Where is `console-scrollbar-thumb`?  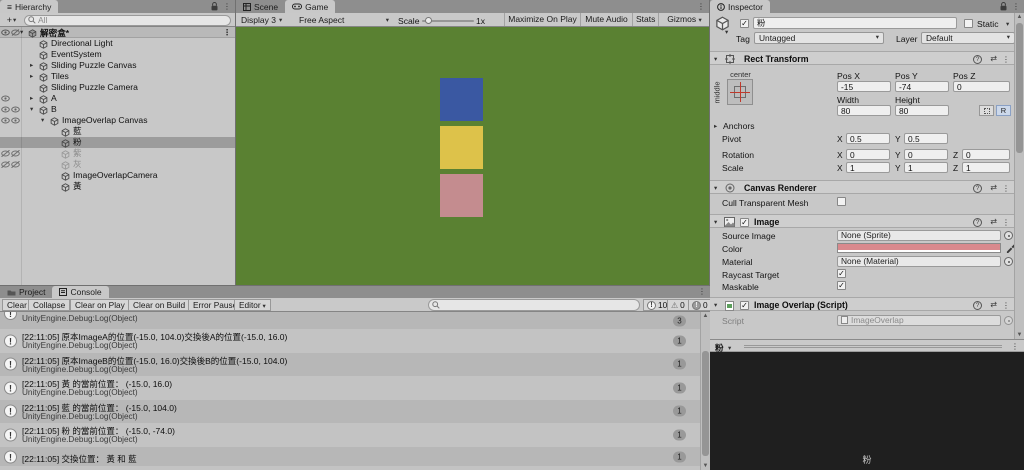 console-scrollbar-thumb is located at coordinates (705, 403).